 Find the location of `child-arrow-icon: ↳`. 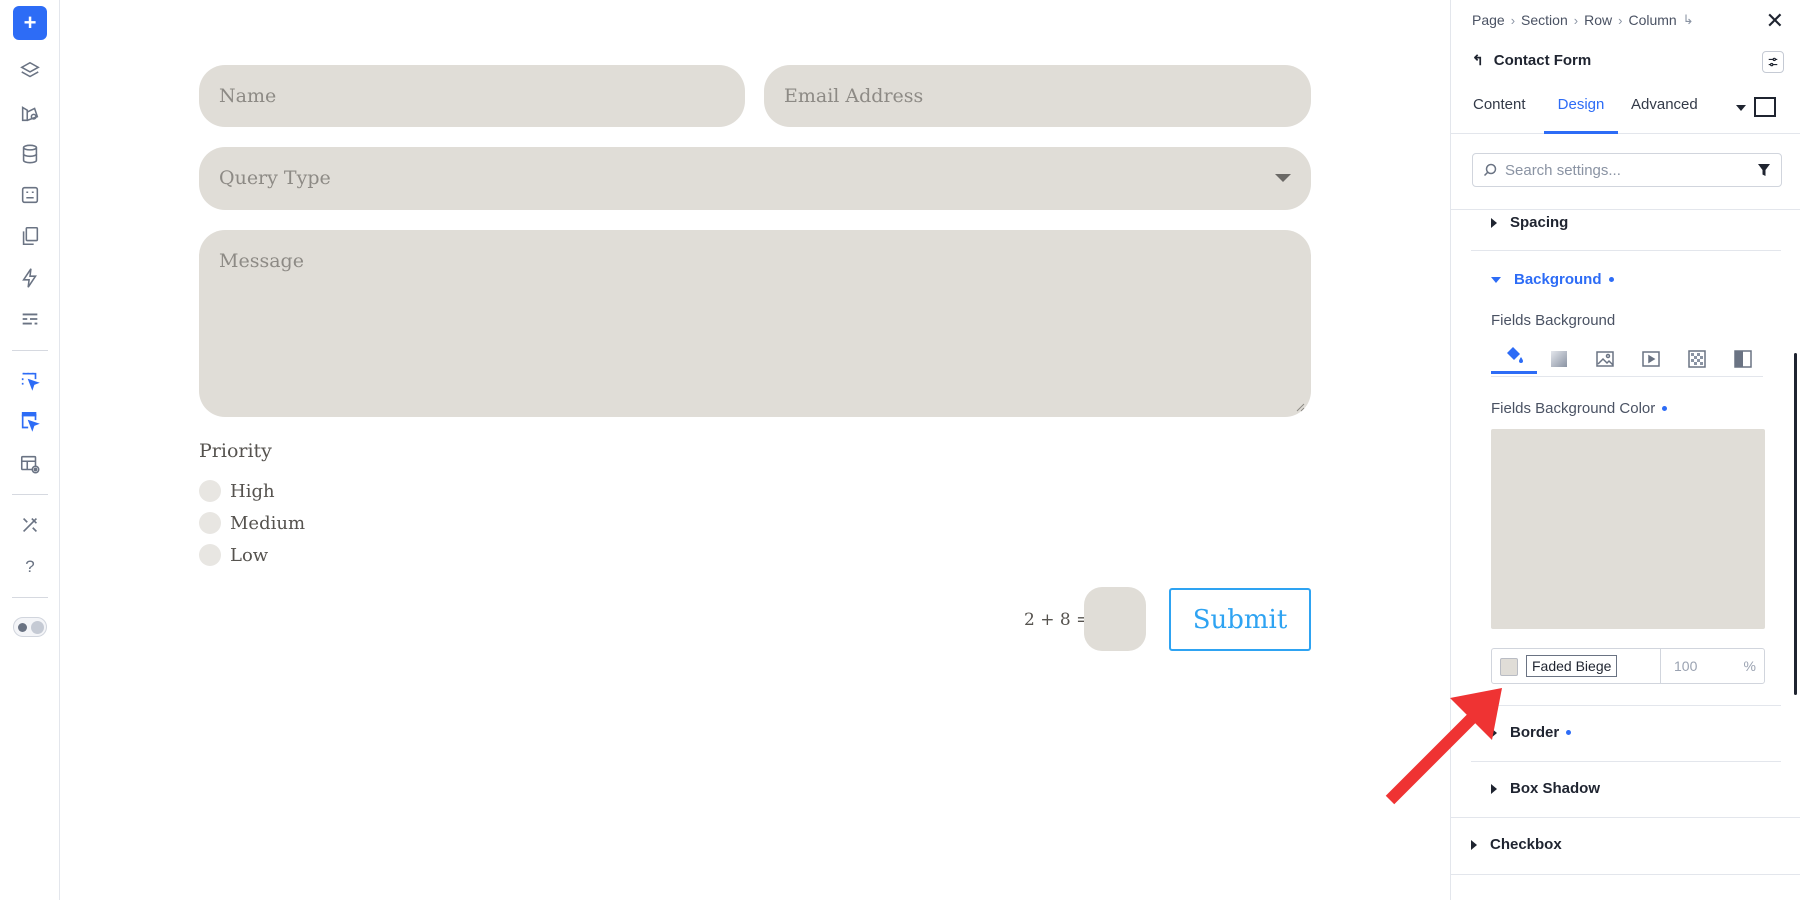

child-arrow-icon: ↳ is located at coordinates (1688, 19).